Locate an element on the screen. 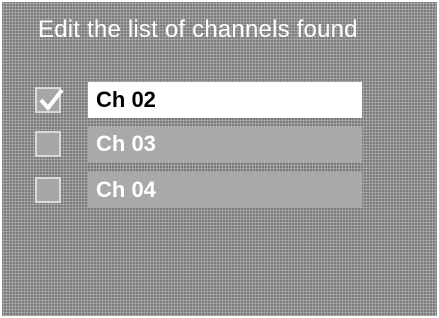  channel-row-ch04: Ch 04 is located at coordinates (219, 192).